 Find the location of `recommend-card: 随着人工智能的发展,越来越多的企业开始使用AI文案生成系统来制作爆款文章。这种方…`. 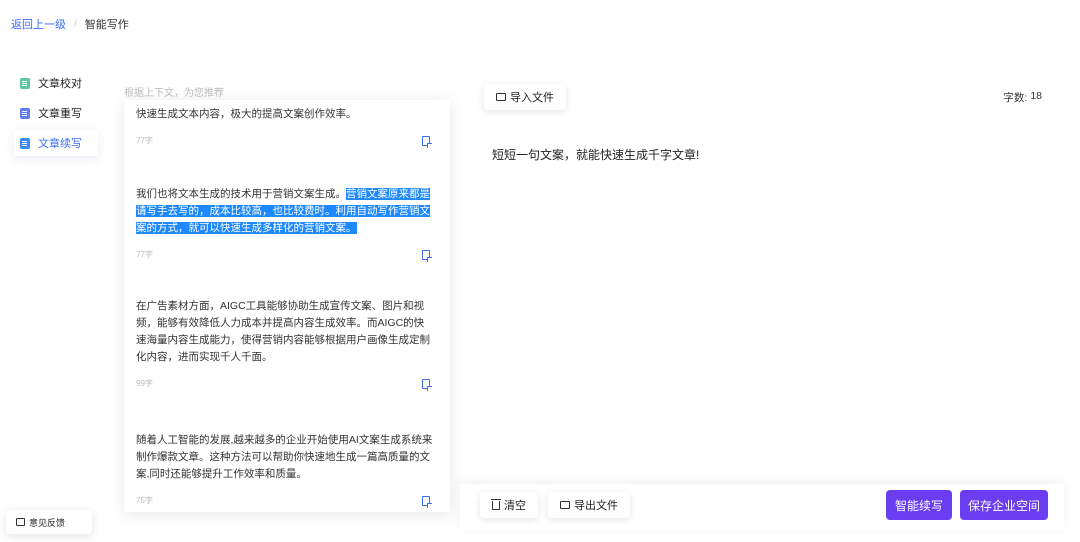

recommend-card: 随着人工智能的发展,越来越多的企业开始使用AI文案生成系统来制作爆款文章。这种方… is located at coordinates (285, 470).